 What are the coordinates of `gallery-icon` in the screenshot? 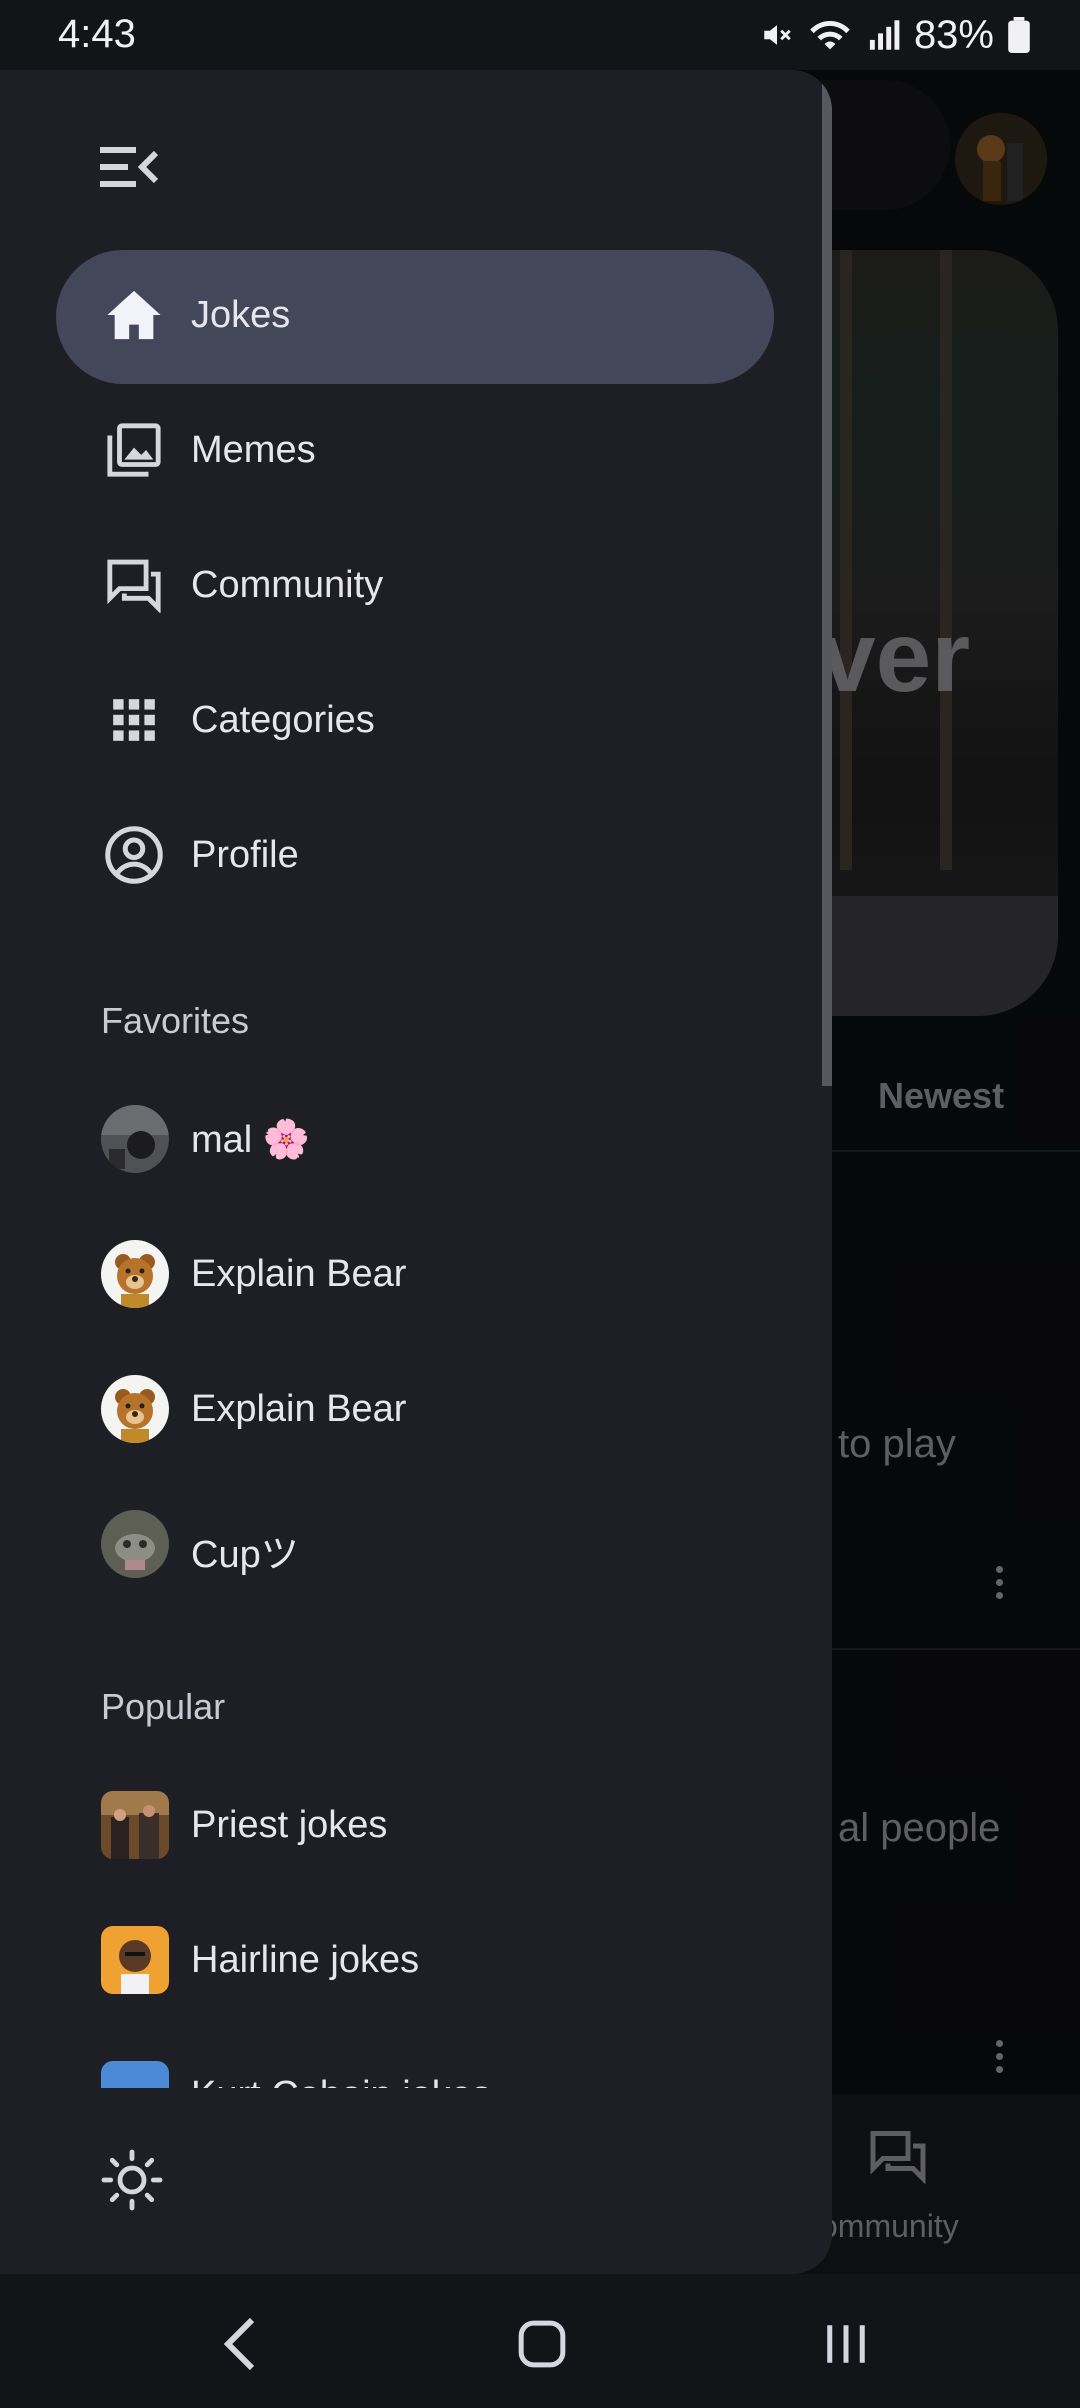 It's located at (134, 450).